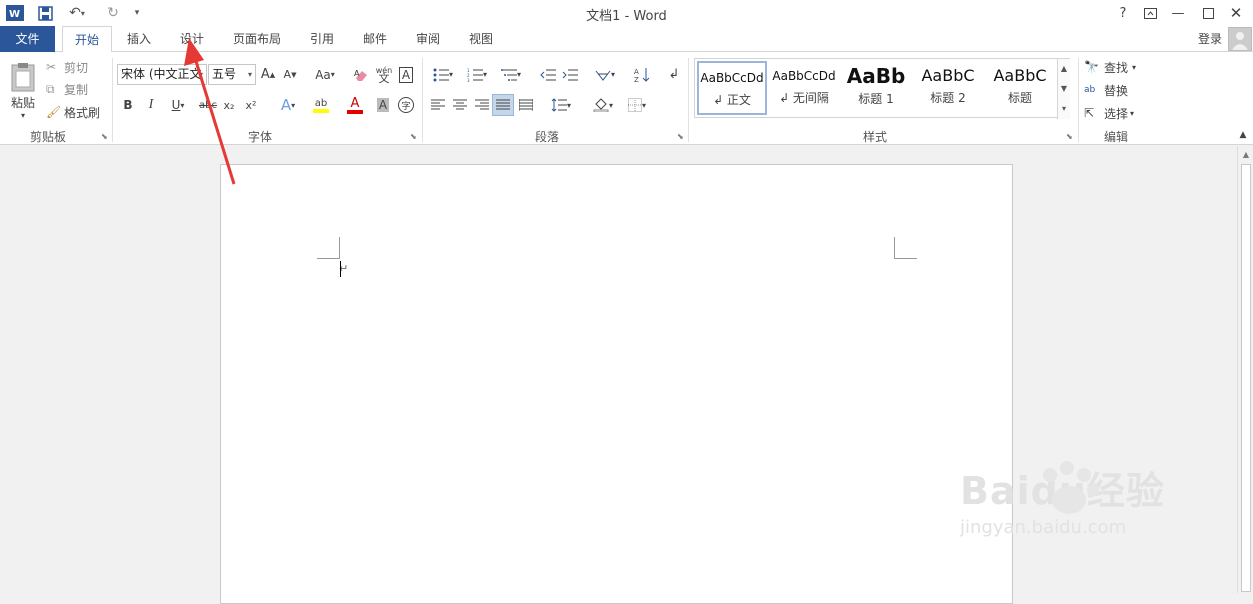 The width and height of the screenshot is (1253, 604). I want to click on cut-button: ✂ 剪切, so click(70, 67).